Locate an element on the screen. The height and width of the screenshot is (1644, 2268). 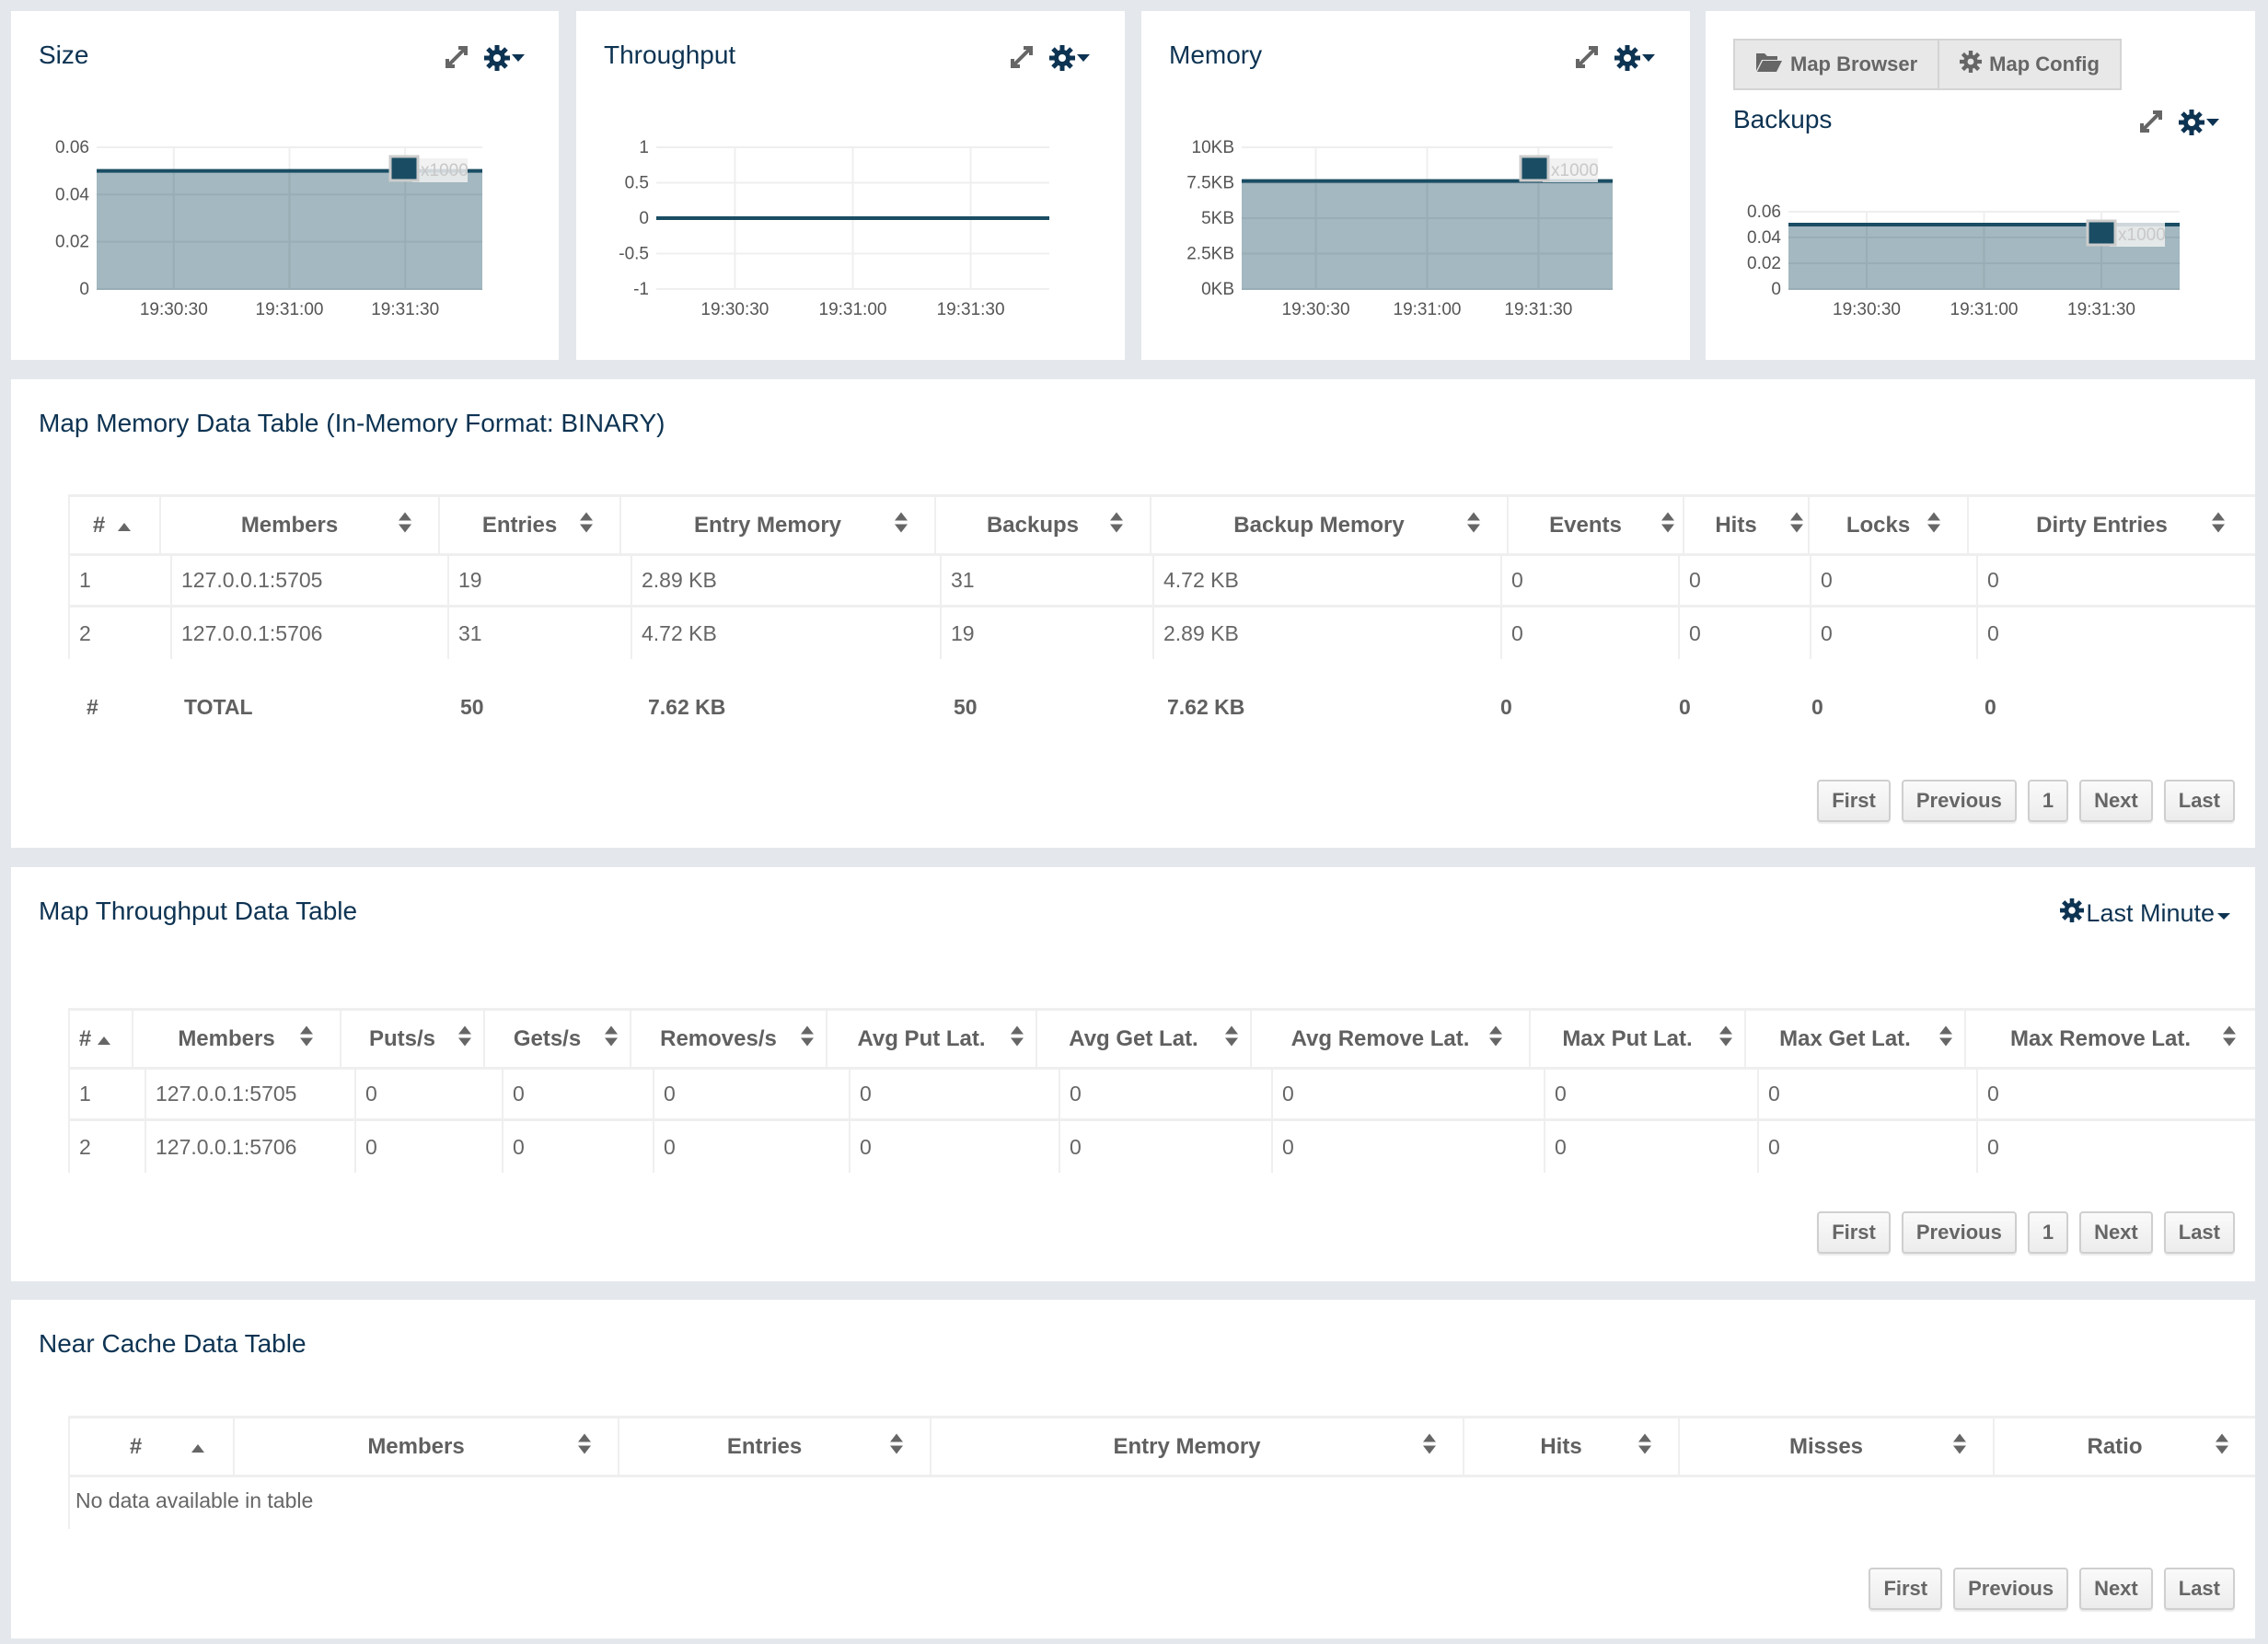
column-header-misses: Misses is located at coordinates (1835, 1446).